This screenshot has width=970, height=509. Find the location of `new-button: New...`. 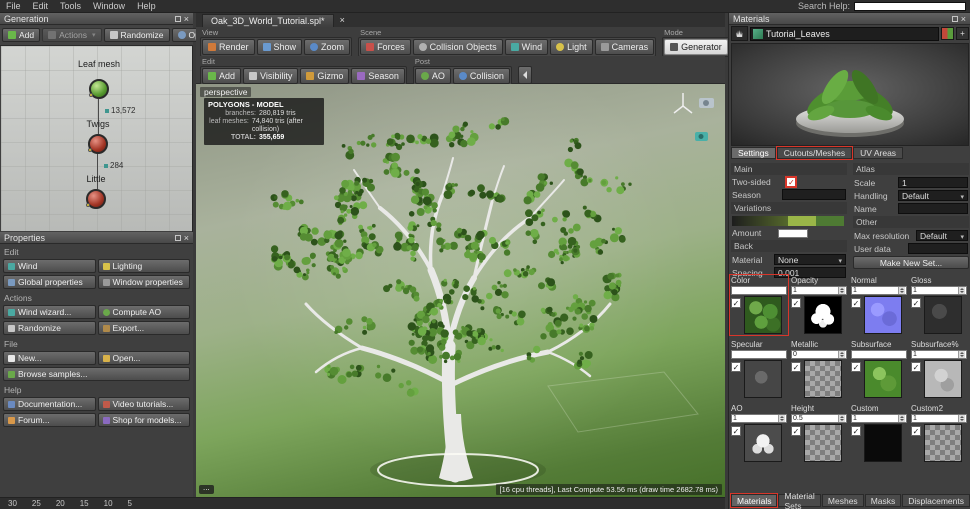

new-button: New... is located at coordinates (49, 358).